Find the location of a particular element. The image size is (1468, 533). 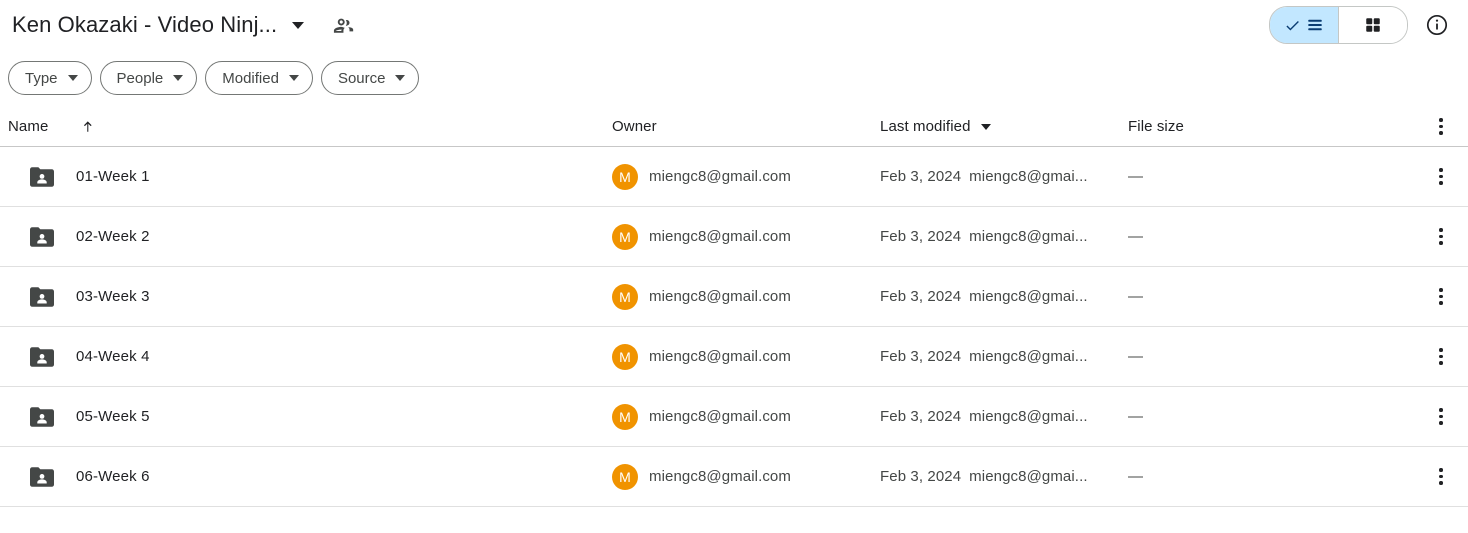

check-icon is located at coordinates (1292, 25).